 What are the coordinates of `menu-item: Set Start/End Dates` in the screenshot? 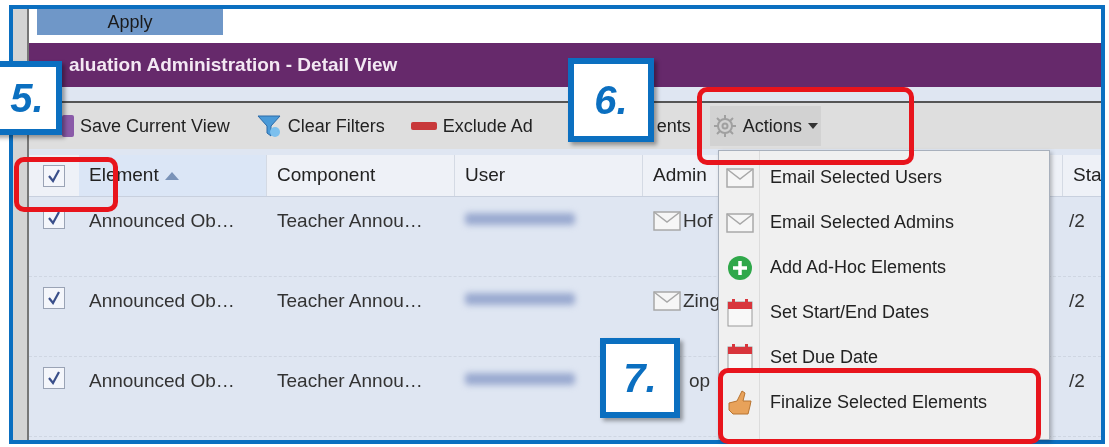 It's located at (884, 312).